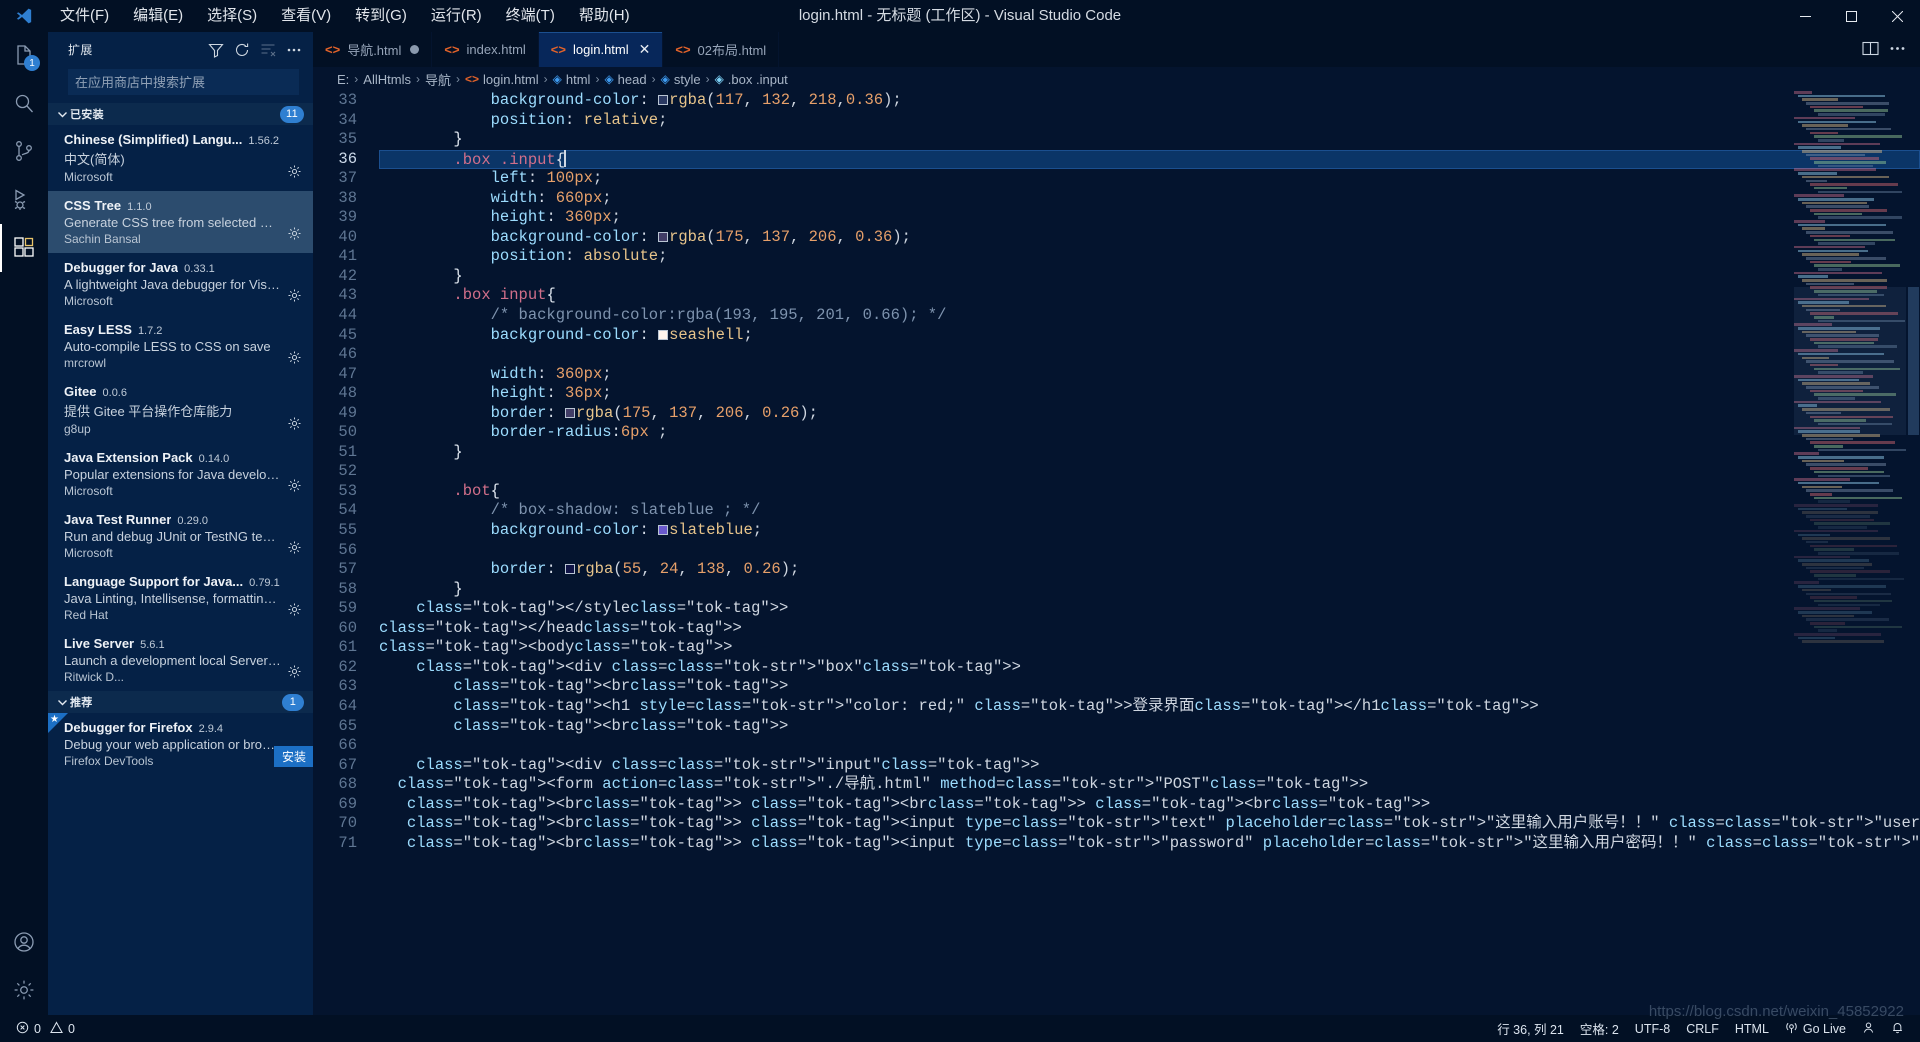 The width and height of the screenshot is (1920, 1042). I want to click on breadcrumb-item-style: ◈ style, so click(681, 79).